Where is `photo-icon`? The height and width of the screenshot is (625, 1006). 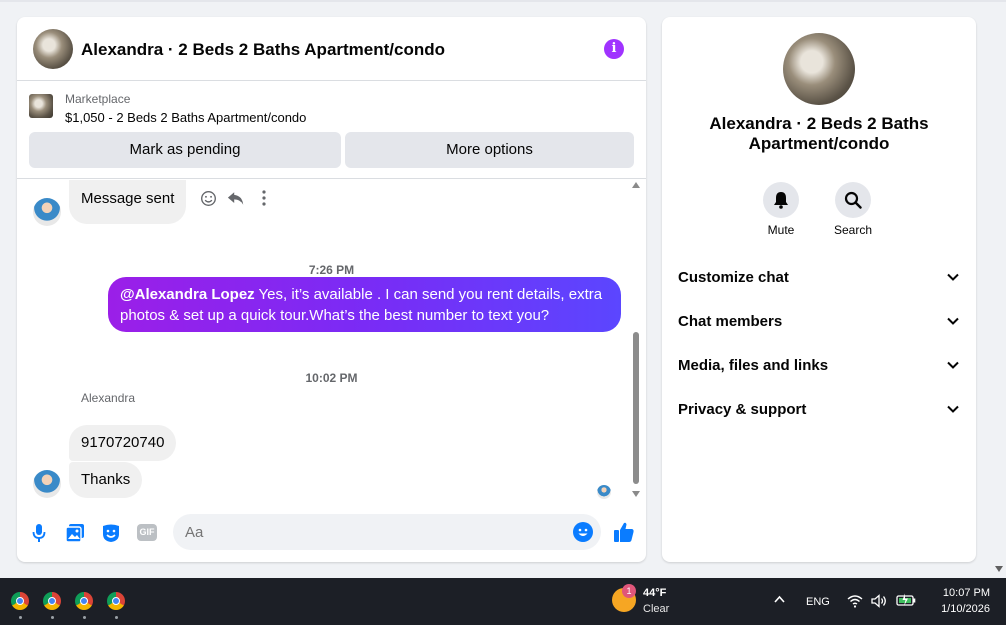
photo-icon is located at coordinates (75, 533).